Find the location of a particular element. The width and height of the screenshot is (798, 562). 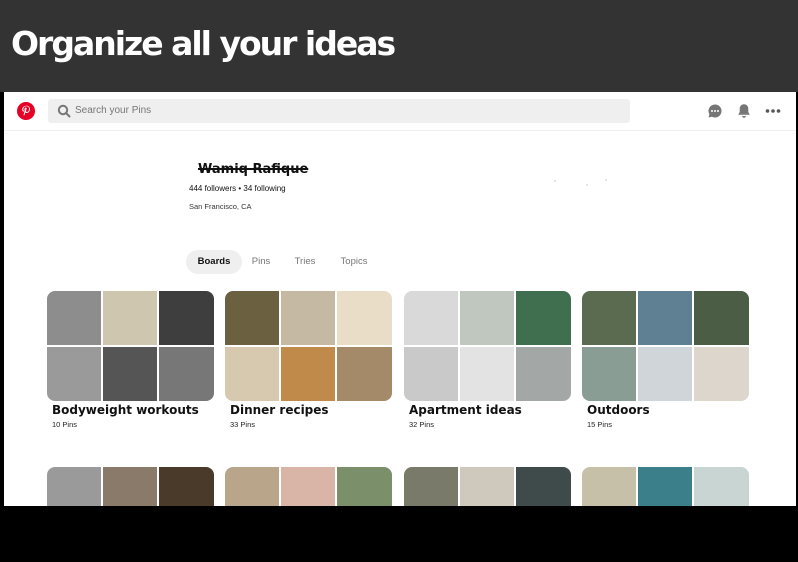

profile-location: San Francisco, CA is located at coordinates (220, 206).